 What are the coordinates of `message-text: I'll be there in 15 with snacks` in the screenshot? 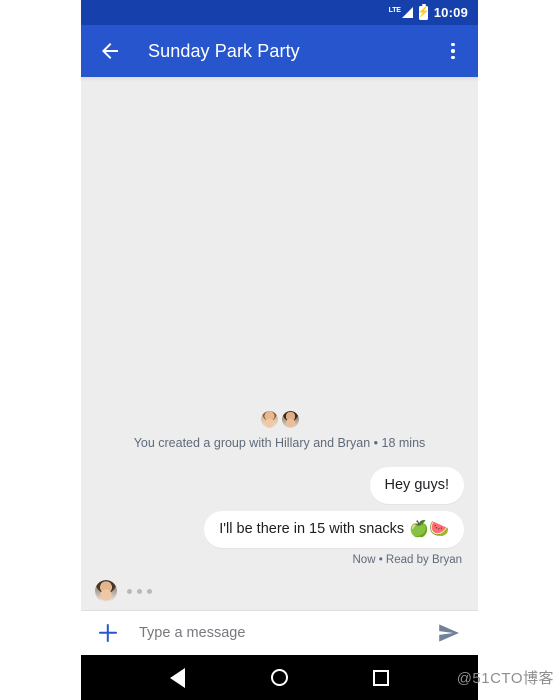 It's located at (312, 529).